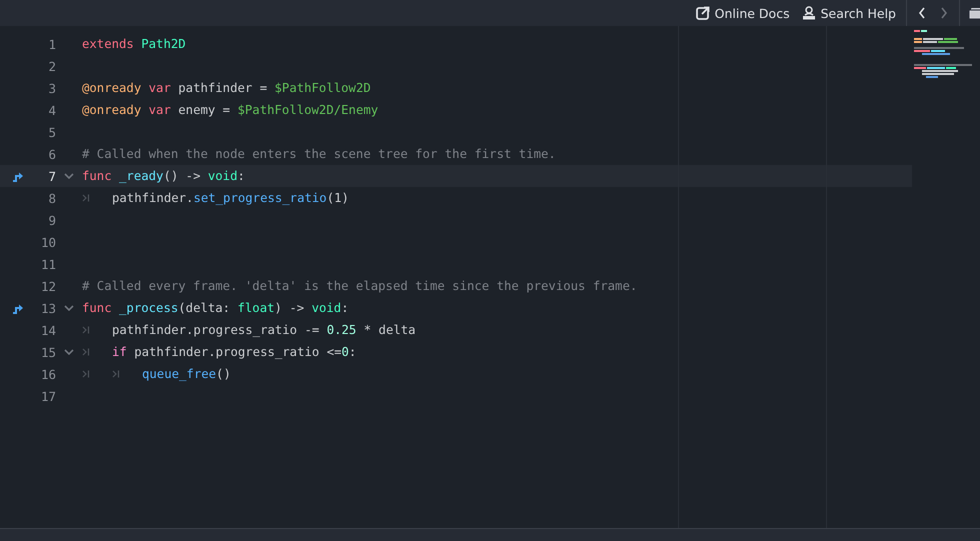 The image size is (980, 541). Describe the element at coordinates (360, 286) in the screenshot. I see `code-line: # Called every frame. 'delta' is the elapsed time since the previous frame.` at that location.